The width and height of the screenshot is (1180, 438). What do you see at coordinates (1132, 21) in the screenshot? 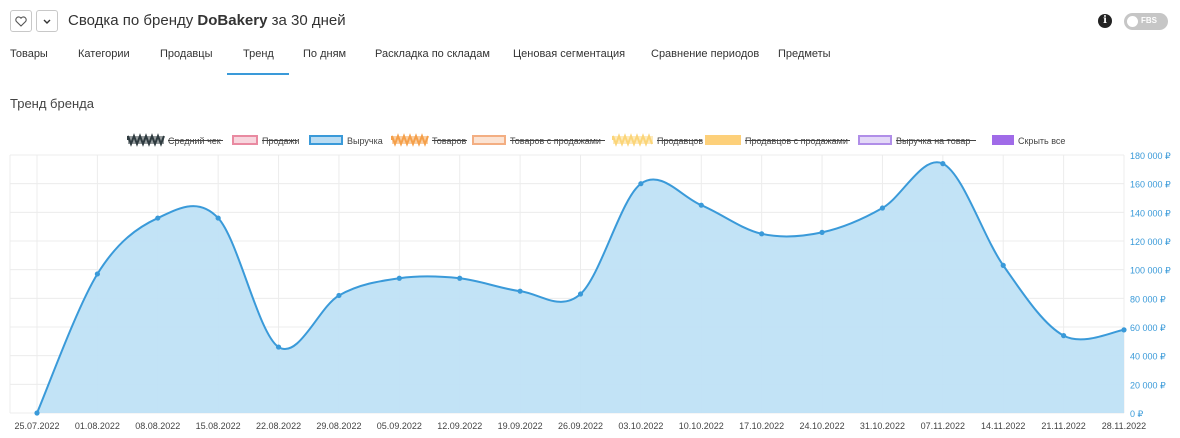
I see `toggle-knob` at bounding box center [1132, 21].